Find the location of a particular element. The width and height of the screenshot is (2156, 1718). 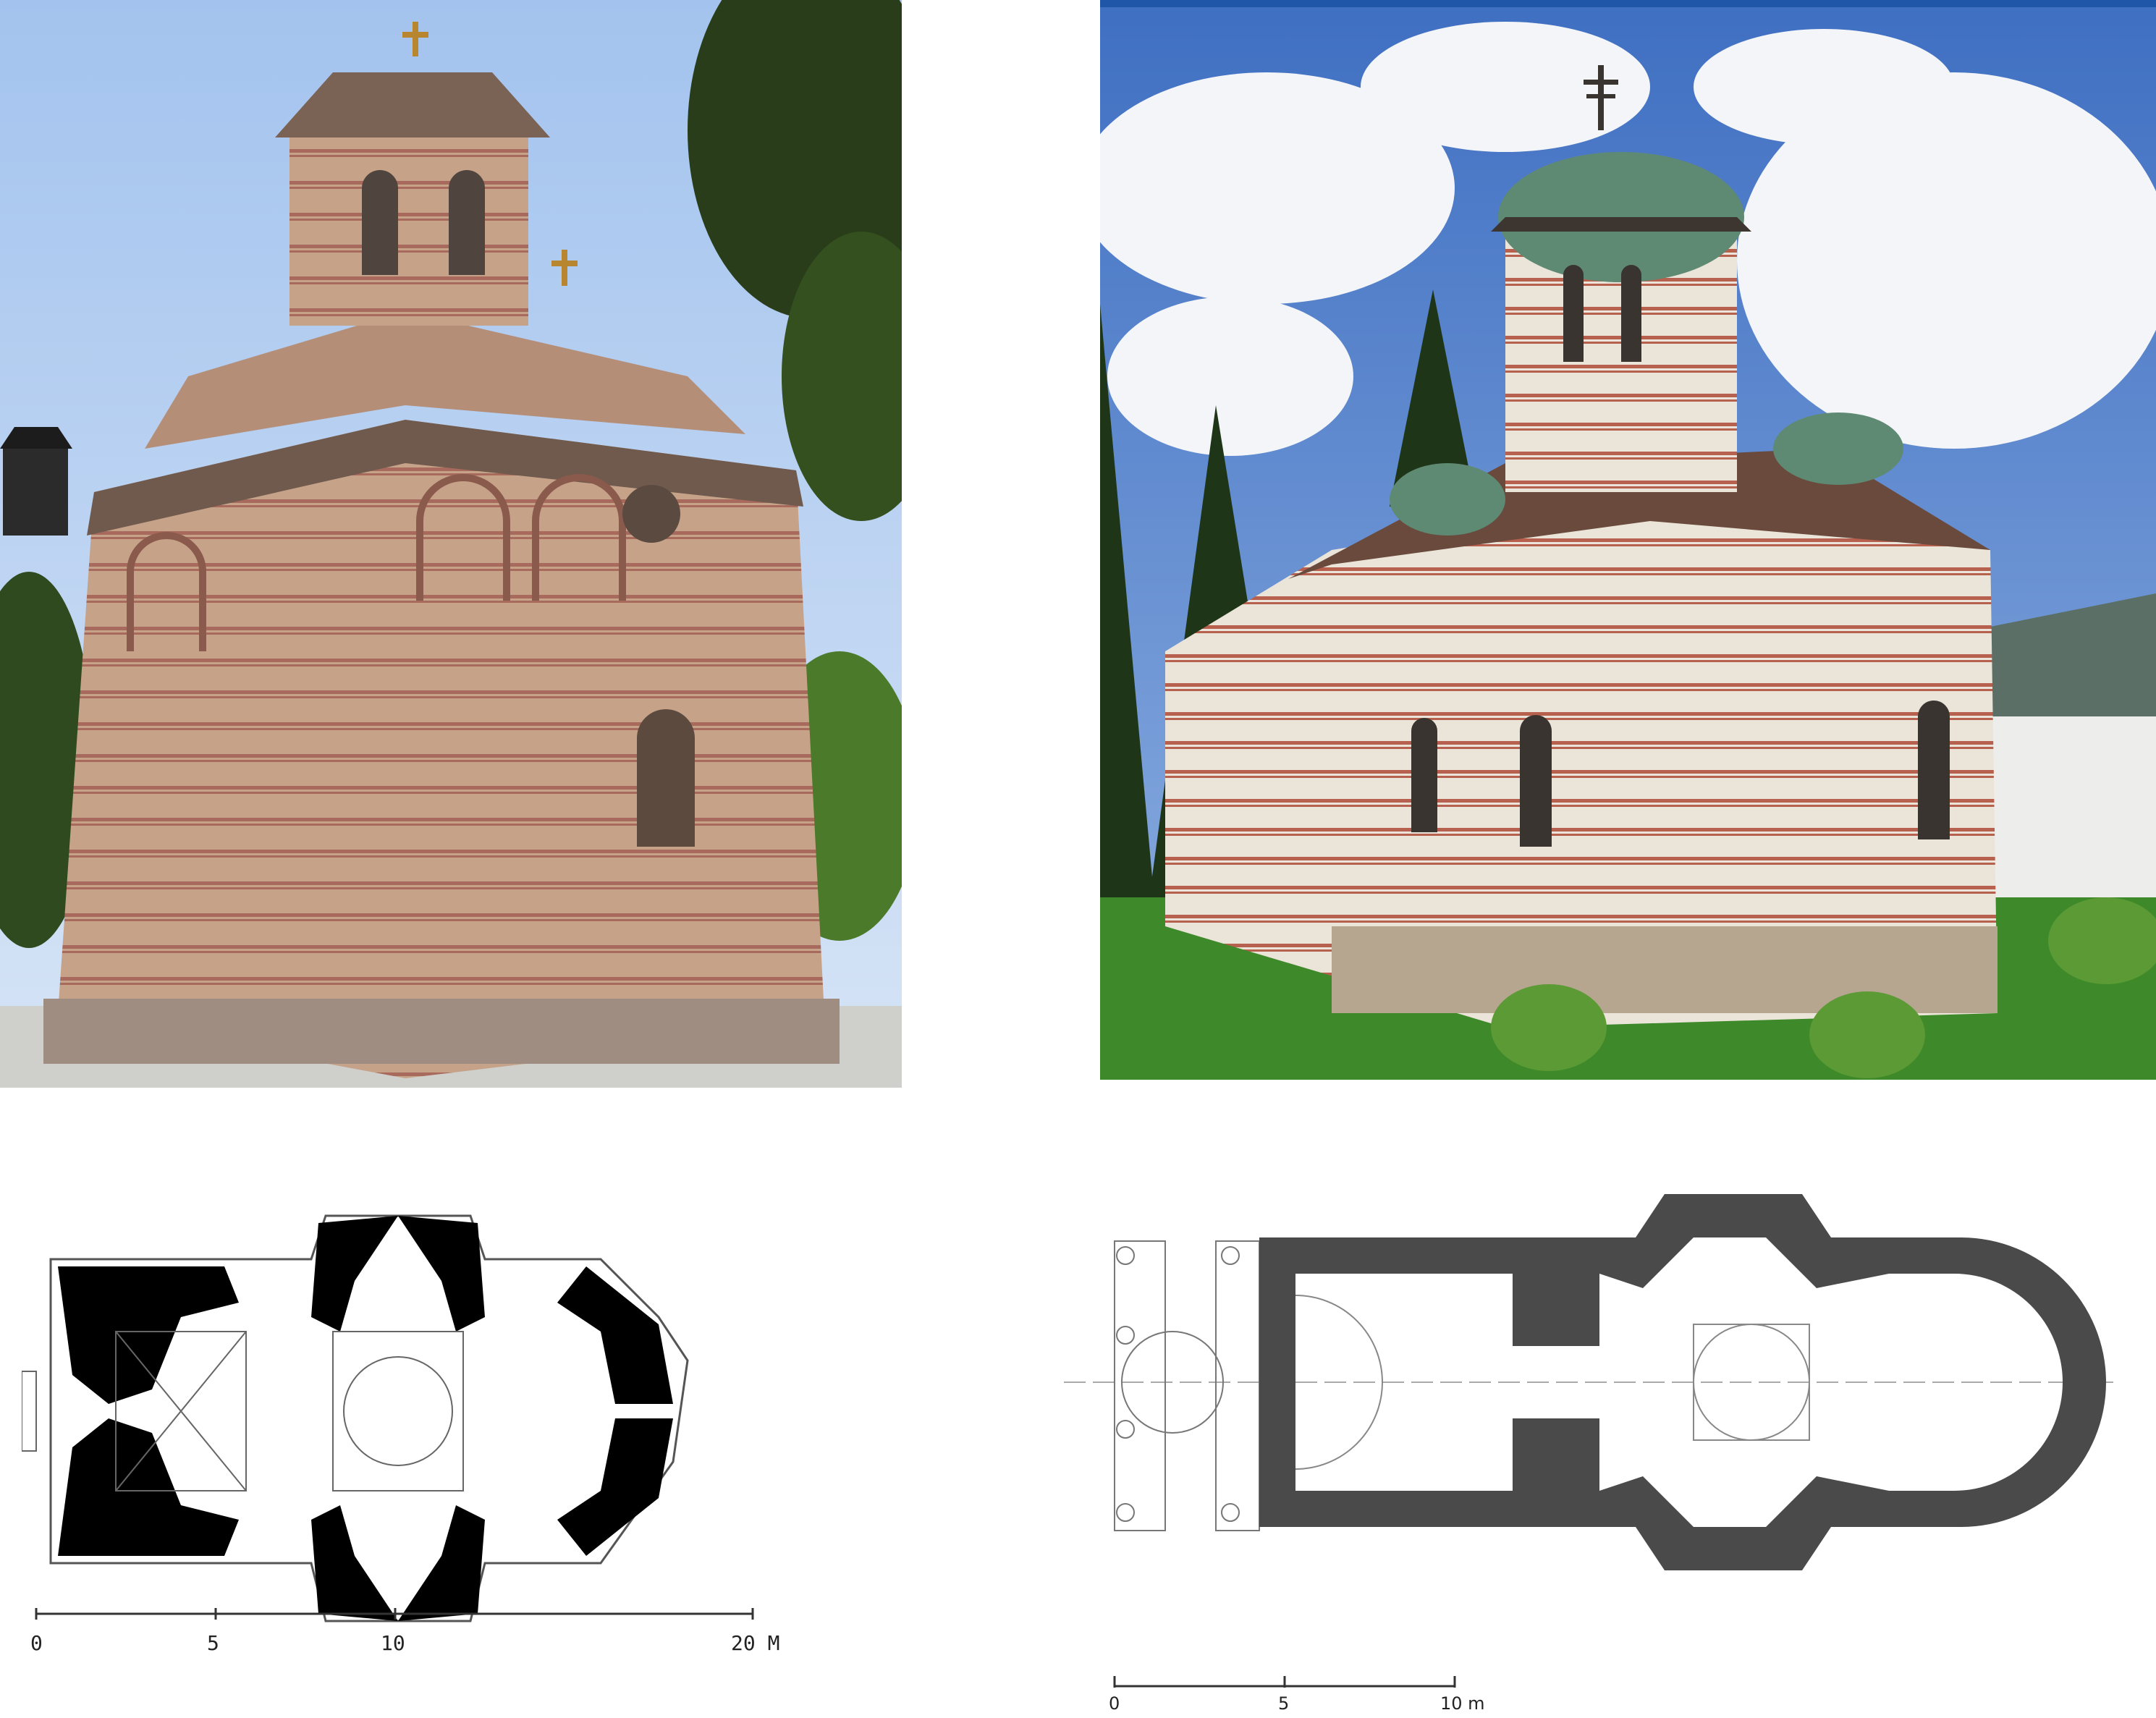

plan-left-drawing: 0 5 10 20 M is located at coordinates (400, 1434).